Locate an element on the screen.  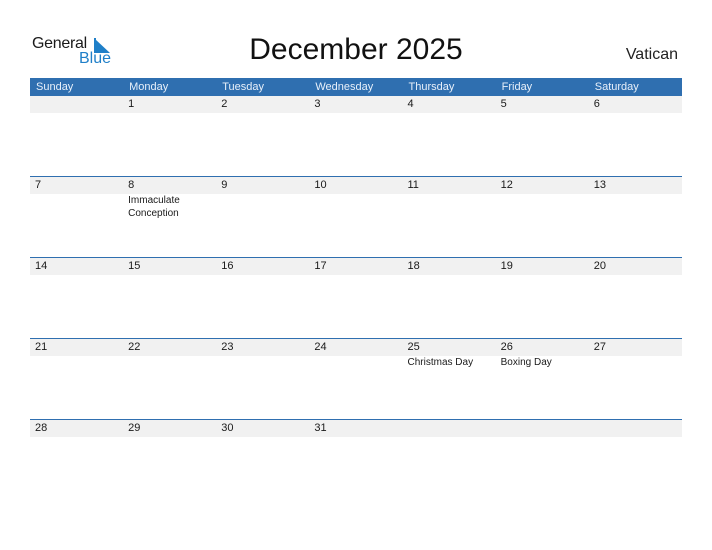
day-cell: 17 is located at coordinates (355, 298).